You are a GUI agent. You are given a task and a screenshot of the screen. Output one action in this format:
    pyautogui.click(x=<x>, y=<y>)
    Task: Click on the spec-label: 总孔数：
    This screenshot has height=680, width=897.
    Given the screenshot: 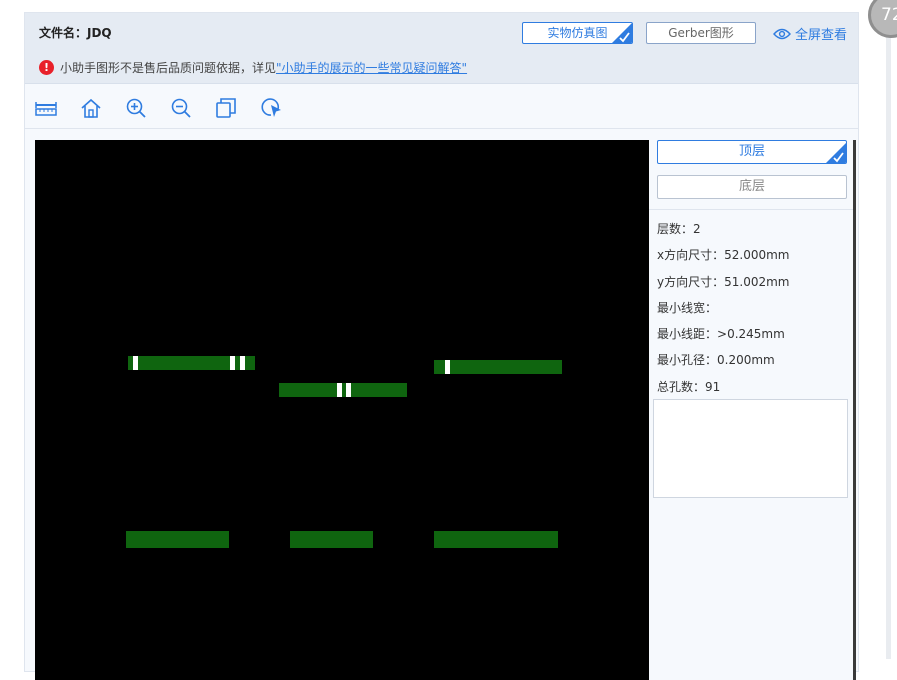 What is the action you would take?
    pyautogui.click(x=681, y=386)
    